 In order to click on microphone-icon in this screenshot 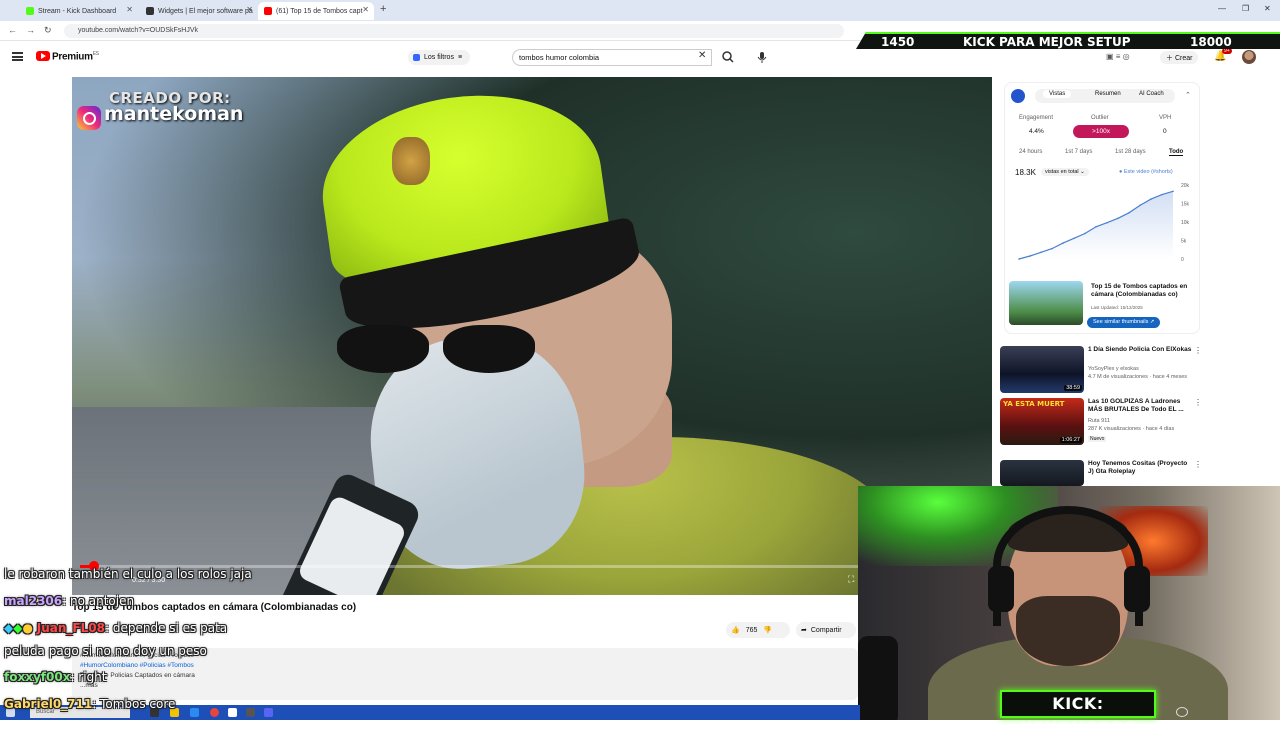, I will do `click(762, 57)`.